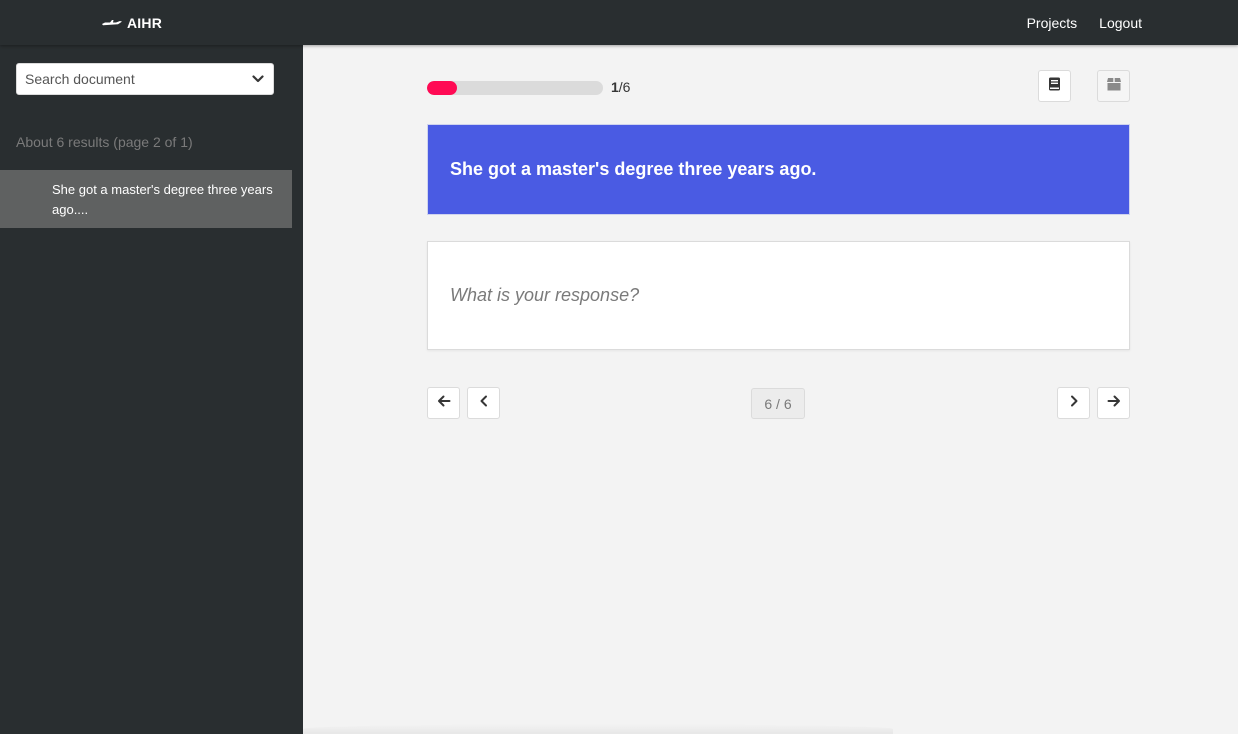  I want to click on chevron-right-icon, so click(1074, 403).